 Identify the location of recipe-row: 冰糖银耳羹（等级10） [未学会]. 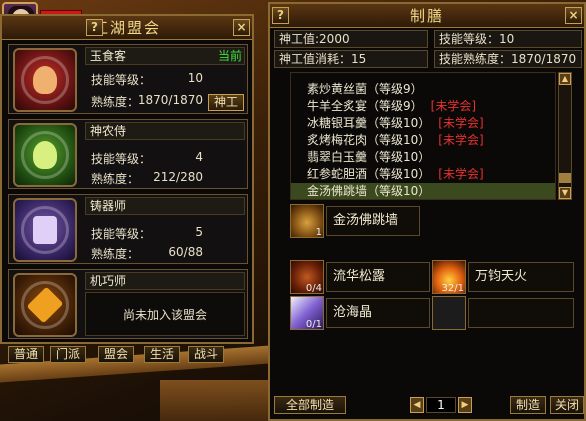
(423, 123).